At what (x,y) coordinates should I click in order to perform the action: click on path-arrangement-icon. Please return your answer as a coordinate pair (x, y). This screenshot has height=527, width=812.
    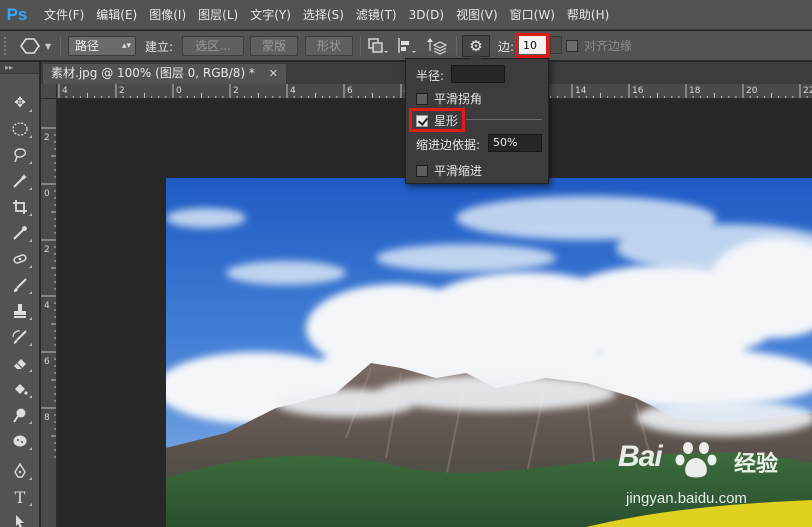
    Looking at the image, I should click on (437, 46).